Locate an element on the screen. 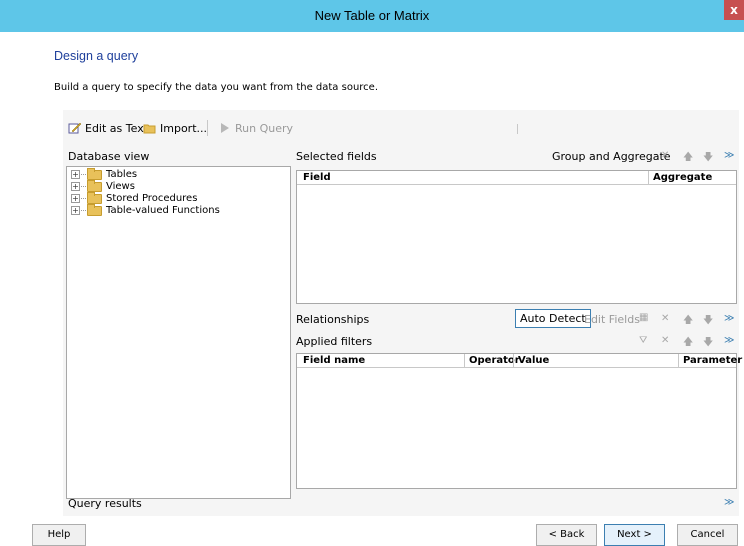 The width and height of the screenshot is (744, 546). tree-item-label: Tables is located at coordinates (122, 174).